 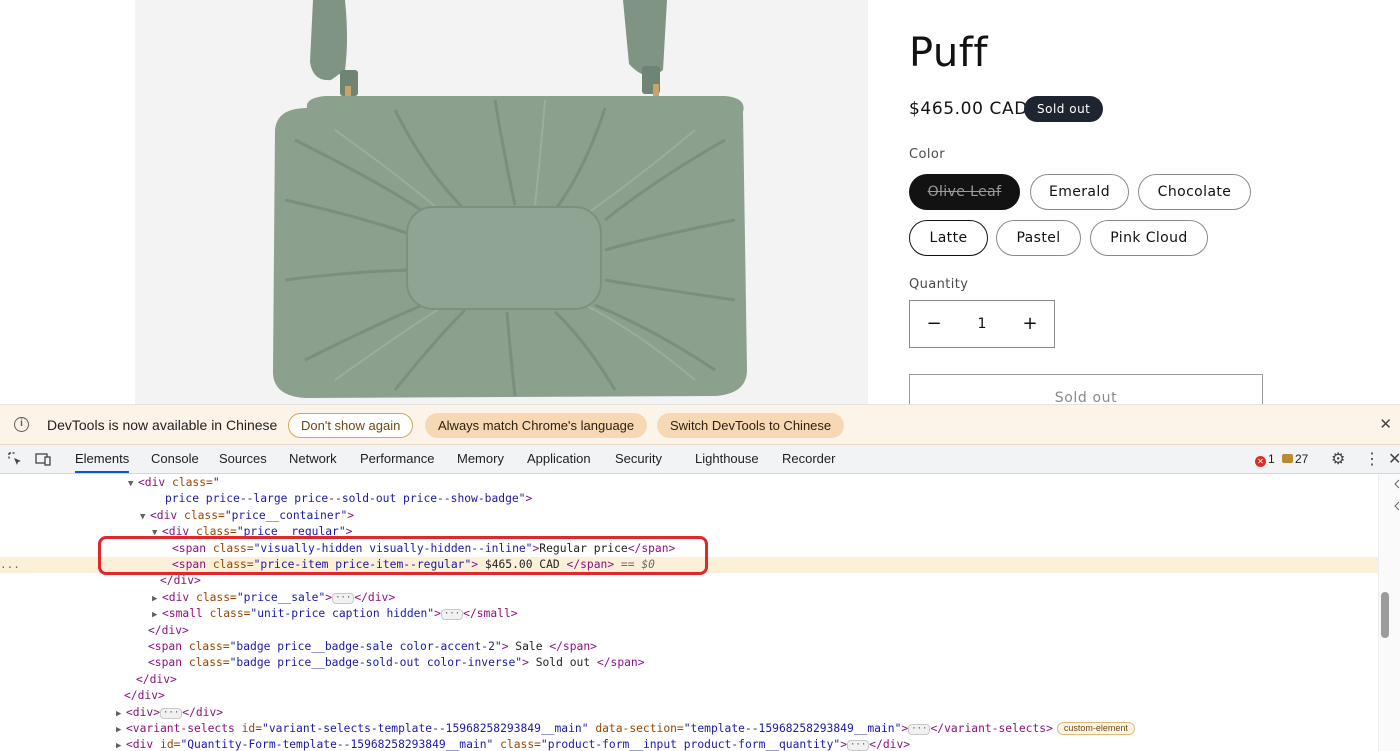 I want to click on close-icon: ✕, so click(x=1385, y=424).